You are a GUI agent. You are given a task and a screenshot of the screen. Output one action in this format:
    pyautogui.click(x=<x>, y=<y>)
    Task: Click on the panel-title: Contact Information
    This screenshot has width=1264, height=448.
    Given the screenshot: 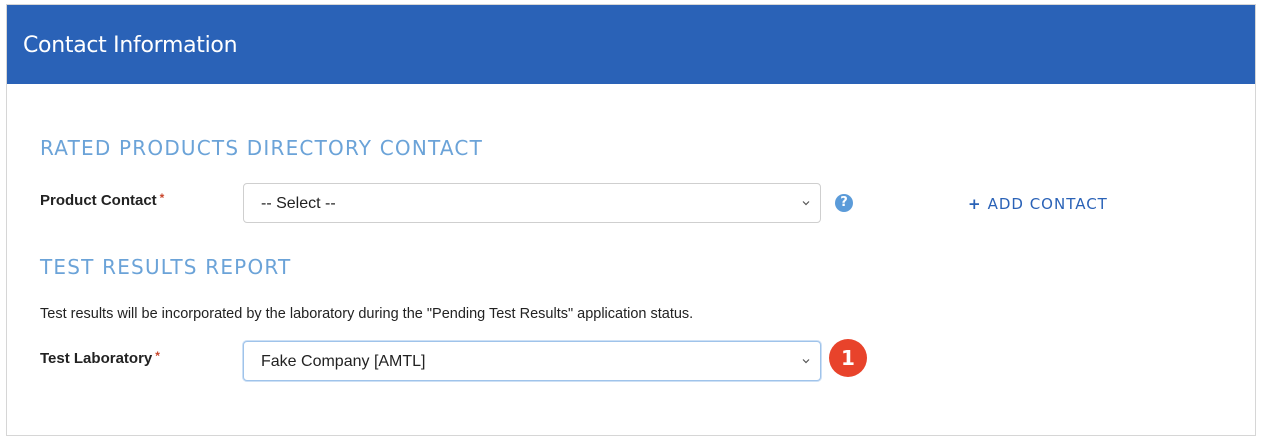 What is the action you would take?
    pyautogui.click(x=130, y=45)
    